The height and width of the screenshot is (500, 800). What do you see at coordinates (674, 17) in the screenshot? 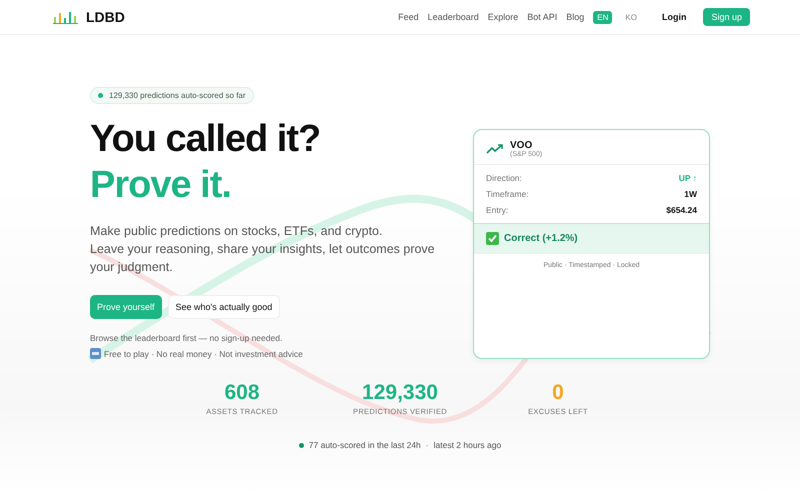
I see `login-link: Login` at bounding box center [674, 17].